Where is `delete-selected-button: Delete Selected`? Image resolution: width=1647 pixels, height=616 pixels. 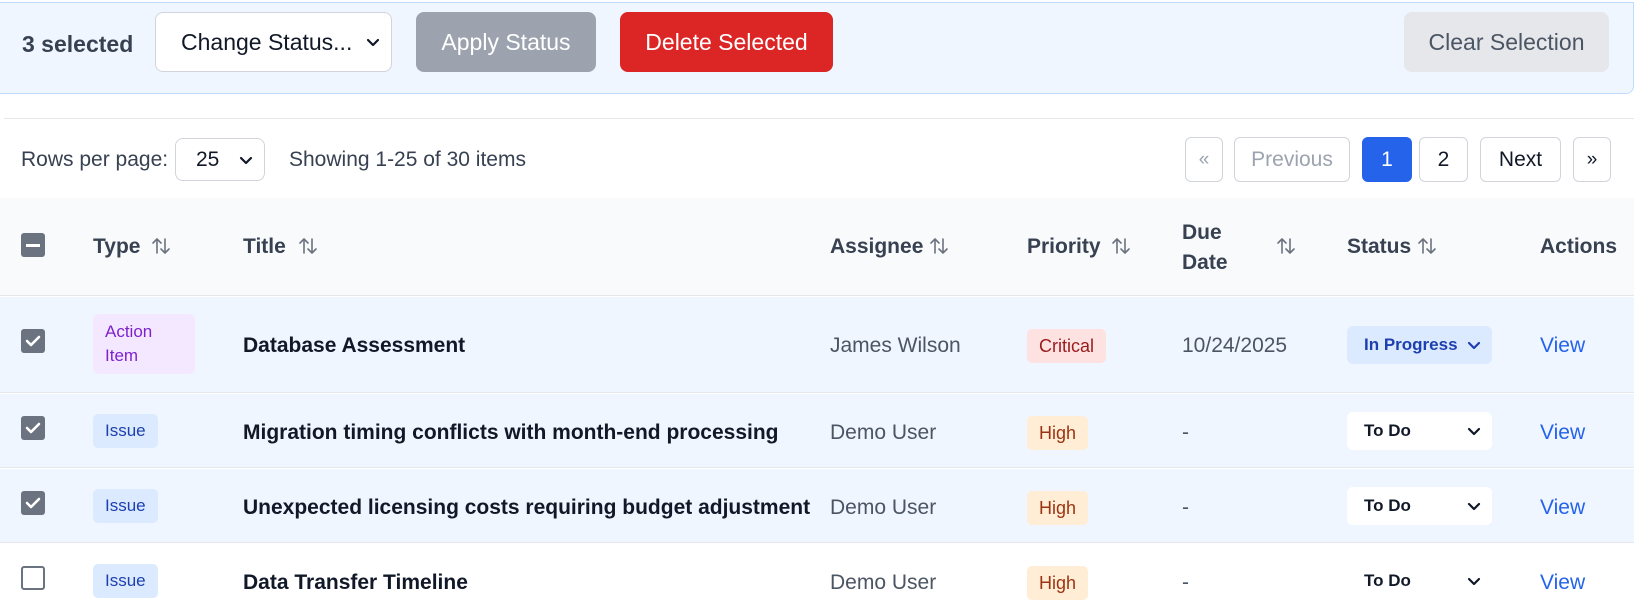 delete-selected-button: Delete Selected is located at coordinates (726, 42).